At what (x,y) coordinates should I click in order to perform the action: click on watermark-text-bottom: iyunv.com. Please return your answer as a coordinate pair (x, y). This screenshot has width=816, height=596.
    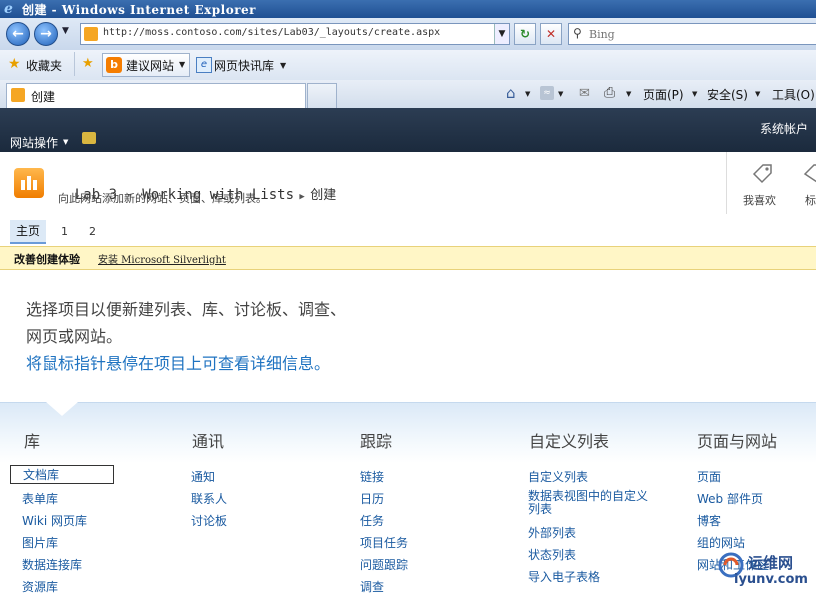
    Looking at the image, I should click on (771, 579).